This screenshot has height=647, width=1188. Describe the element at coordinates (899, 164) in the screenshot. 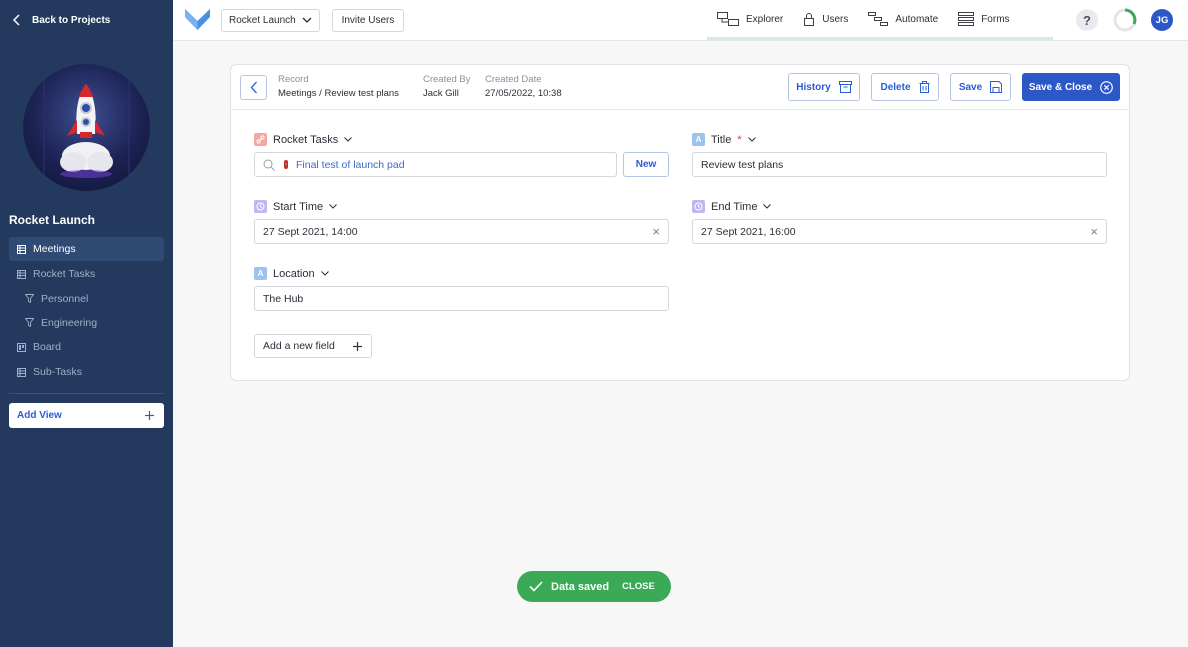

I see `title-input: Review test plans` at that location.